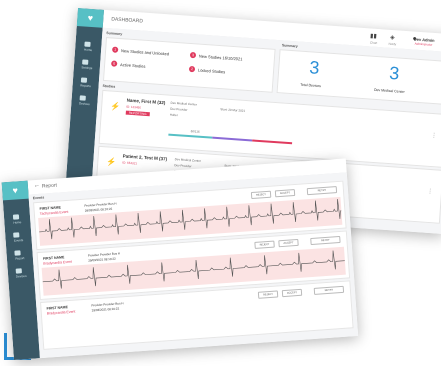 The width and height of the screenshot is (441, 366). Describe the element at coordinates (137, 113) in the screenshot. I see `study-status-badge: REPORTING` at that location.